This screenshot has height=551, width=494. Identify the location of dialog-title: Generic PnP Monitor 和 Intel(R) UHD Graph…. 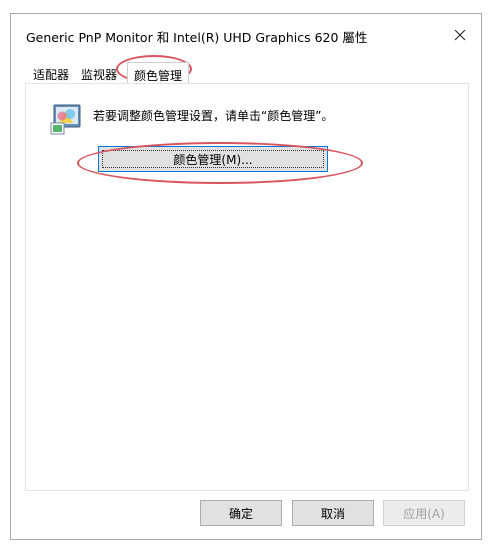
(197, 37).